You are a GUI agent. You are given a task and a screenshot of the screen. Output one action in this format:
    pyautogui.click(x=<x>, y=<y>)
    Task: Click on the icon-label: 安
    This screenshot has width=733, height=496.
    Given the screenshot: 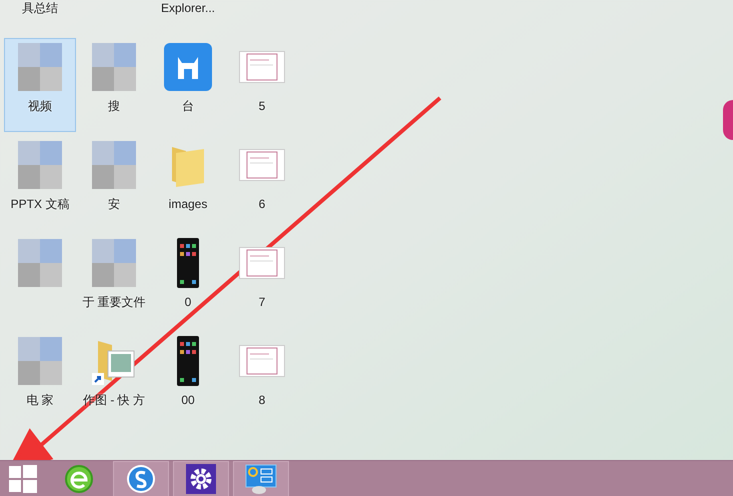 What is the action you would take?
    pyautogui.click(x=114, y=204)
    